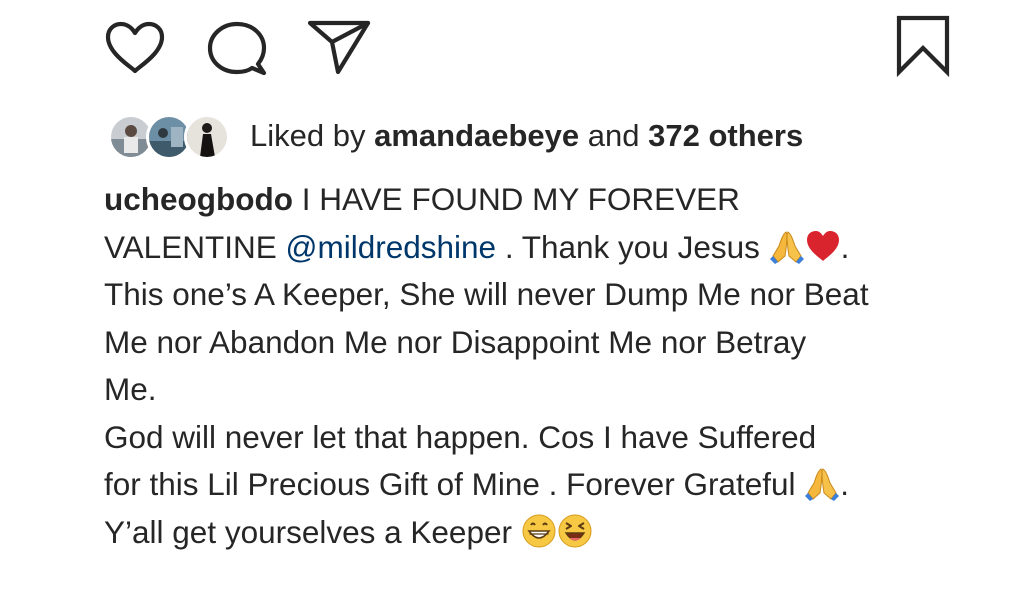 This screenshot has width=1032, height=604. What do you see at coordinates (130, 389) in the screenshot?
I see `caption-line: Me.` at bounding box center [130, 389].